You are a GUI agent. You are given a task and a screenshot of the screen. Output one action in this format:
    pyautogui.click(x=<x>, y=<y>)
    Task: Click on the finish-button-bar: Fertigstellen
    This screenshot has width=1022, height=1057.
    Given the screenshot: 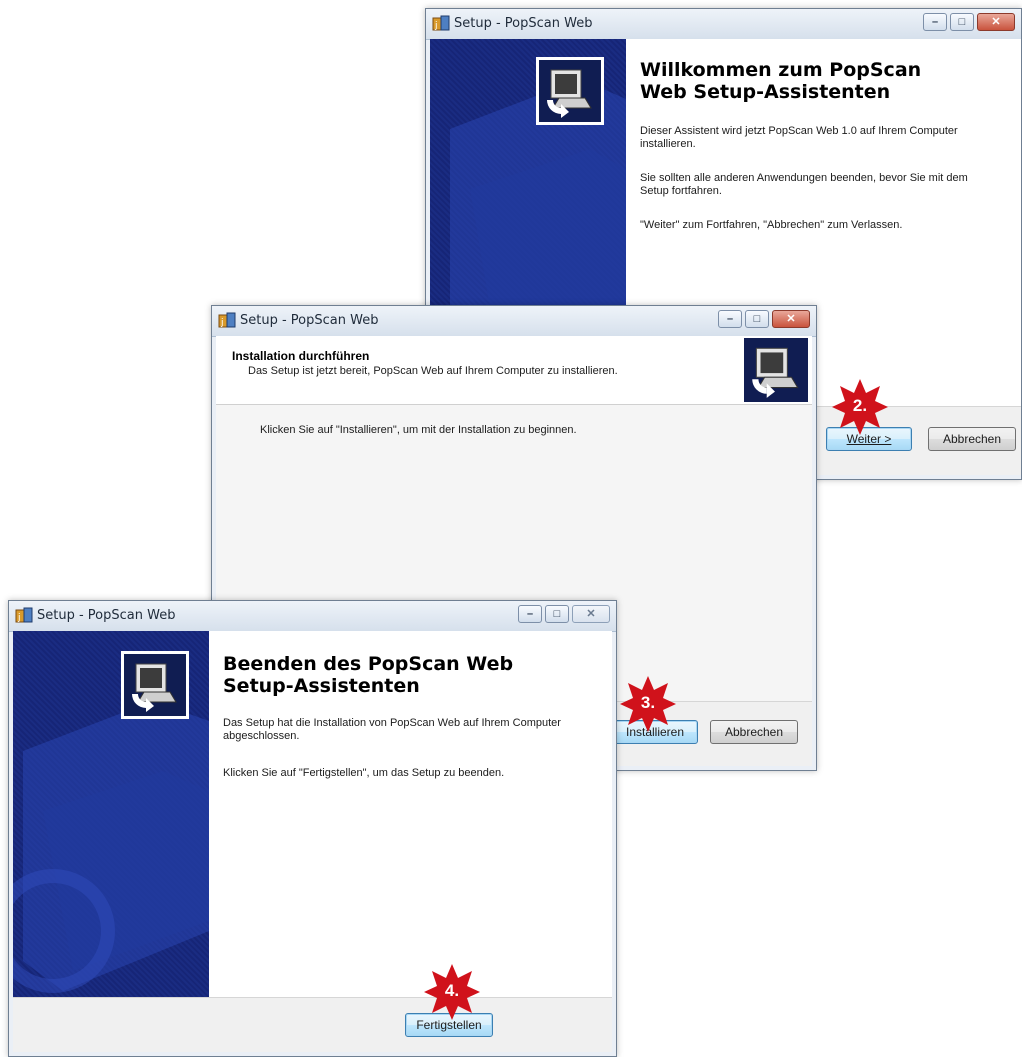 What is the action you would take?
    pyautogui.click(x=312, y=1024)
    